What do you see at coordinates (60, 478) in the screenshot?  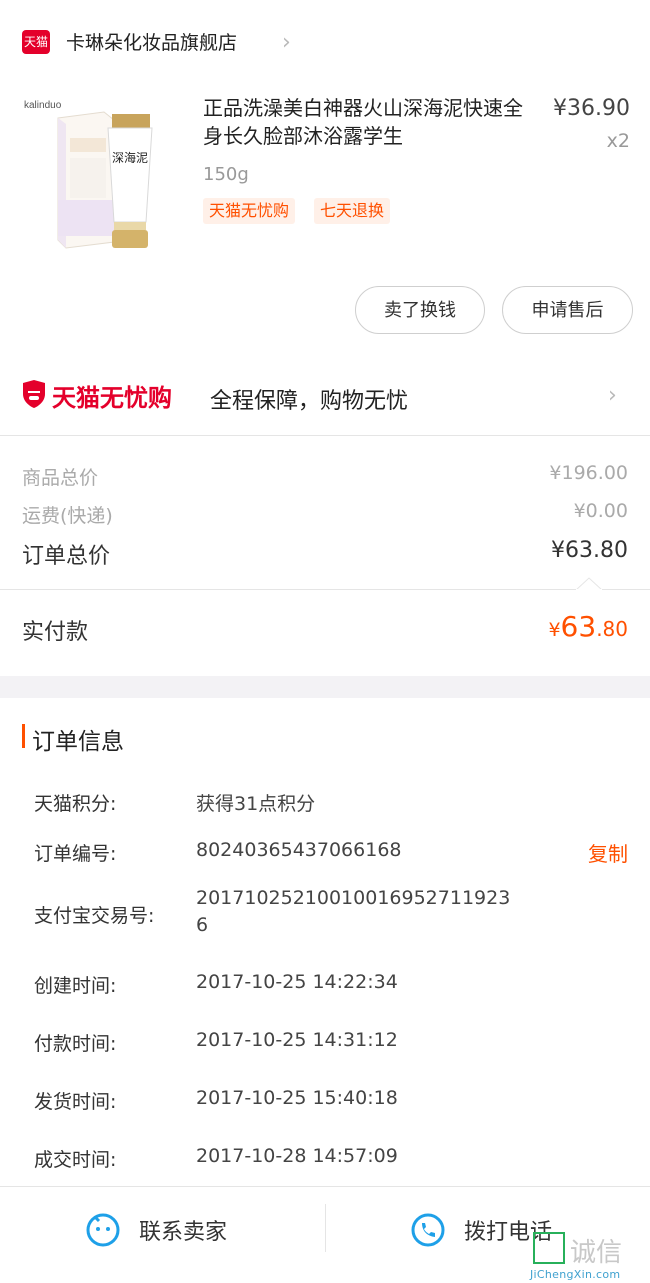 I see `goods-total-label: 商品总价` at bounding box center [60, 478].